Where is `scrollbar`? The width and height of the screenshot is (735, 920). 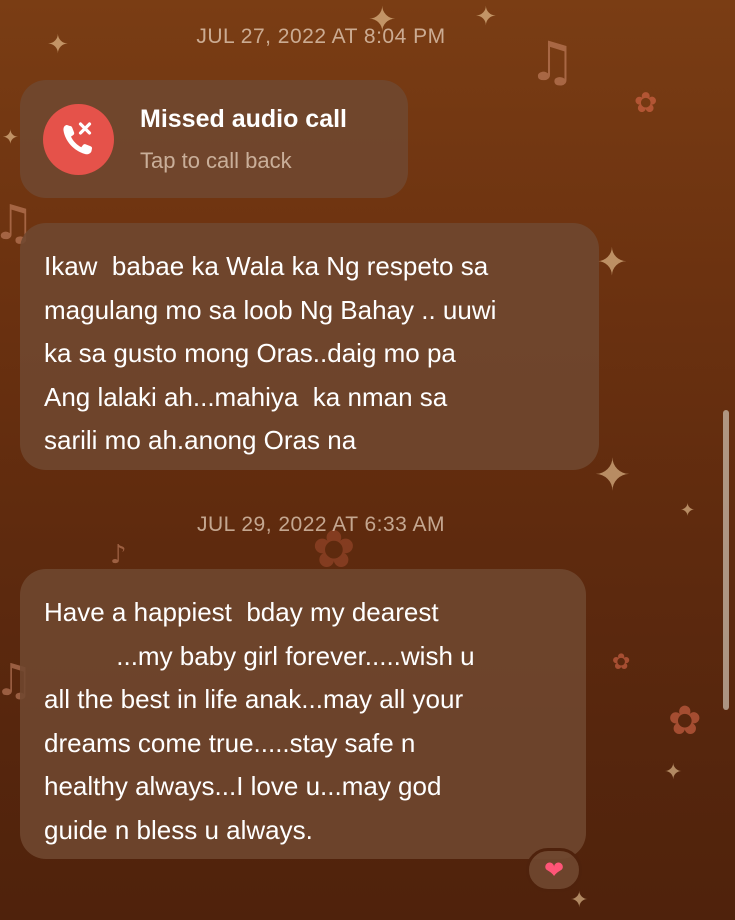 scrollbar is located at coordinates (726, 560).